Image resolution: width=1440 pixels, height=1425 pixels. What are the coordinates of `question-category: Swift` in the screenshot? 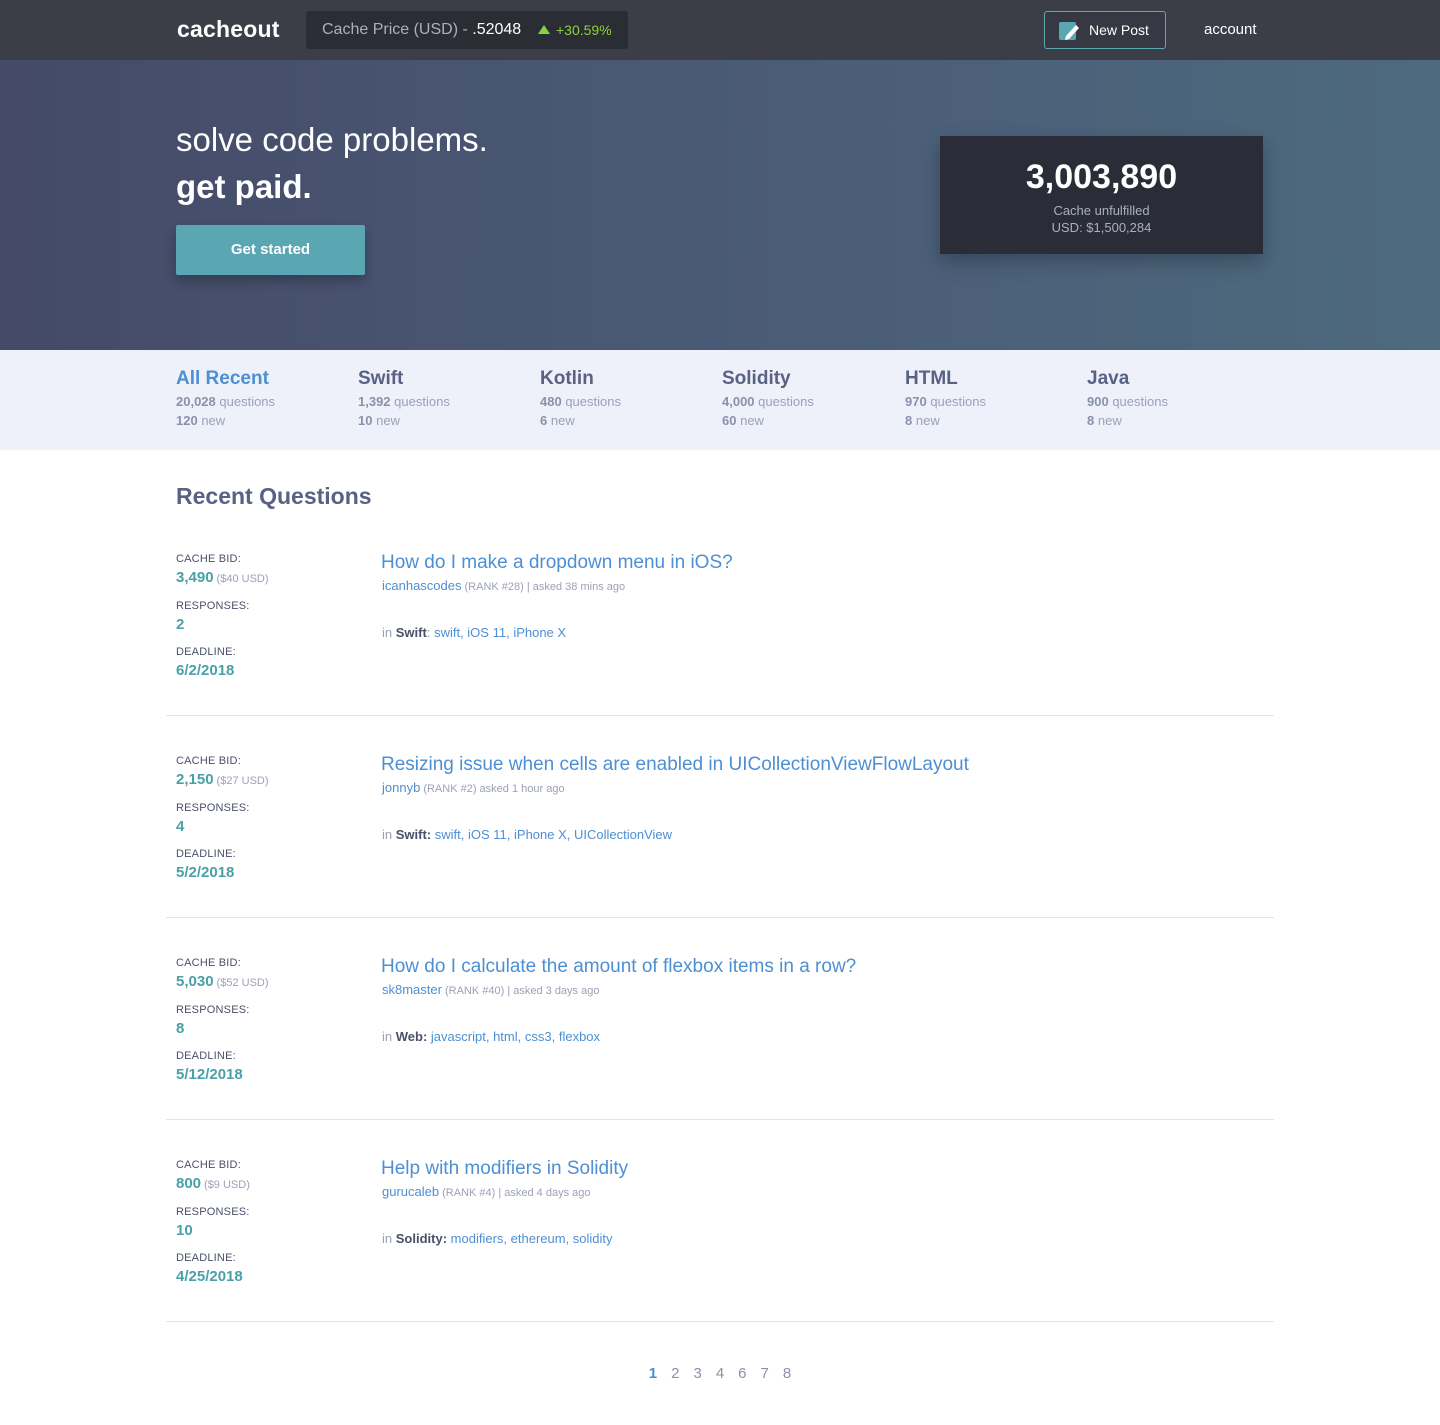 It's located at (411, 632).